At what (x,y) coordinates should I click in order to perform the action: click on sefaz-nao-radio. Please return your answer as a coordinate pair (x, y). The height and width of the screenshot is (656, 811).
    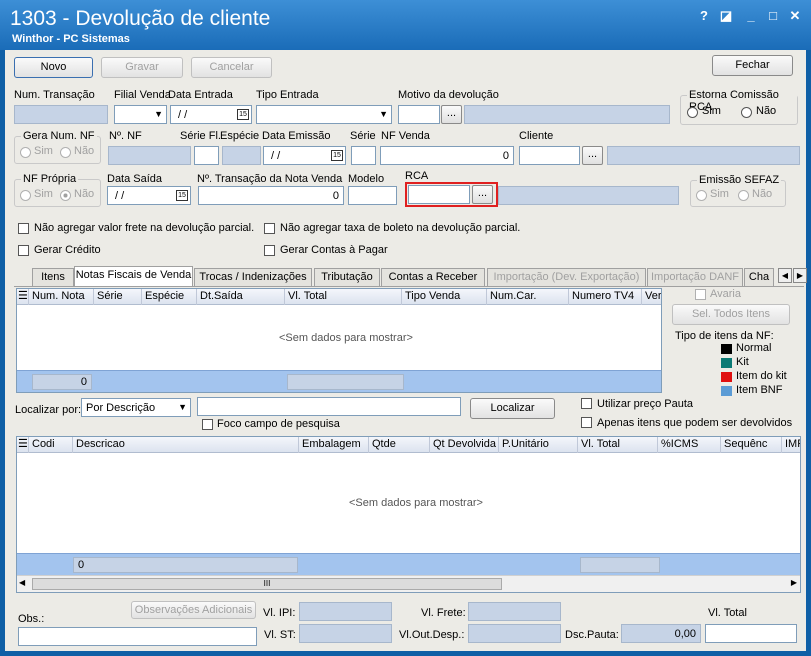
    Looking at the image, I should click on (743, 195).